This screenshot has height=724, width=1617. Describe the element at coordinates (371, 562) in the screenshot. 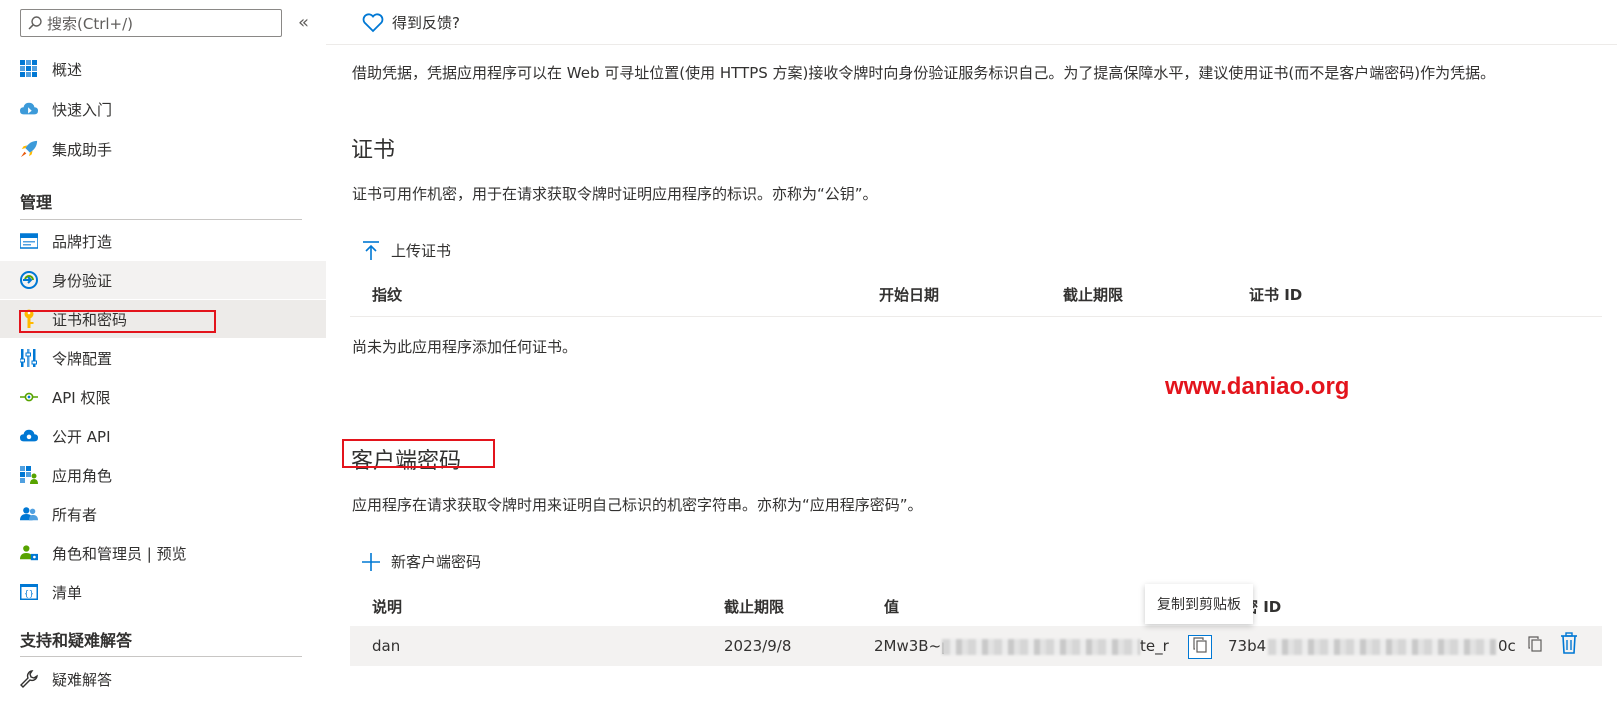

I see `plus-icon` at that location.